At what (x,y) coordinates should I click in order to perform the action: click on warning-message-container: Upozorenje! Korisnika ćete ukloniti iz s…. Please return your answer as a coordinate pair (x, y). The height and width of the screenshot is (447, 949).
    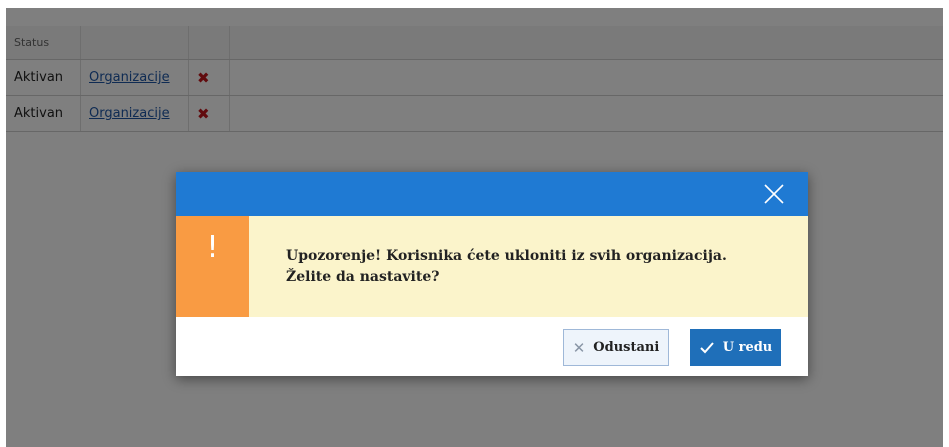
    Looking at the image, I should click on (528, 266).